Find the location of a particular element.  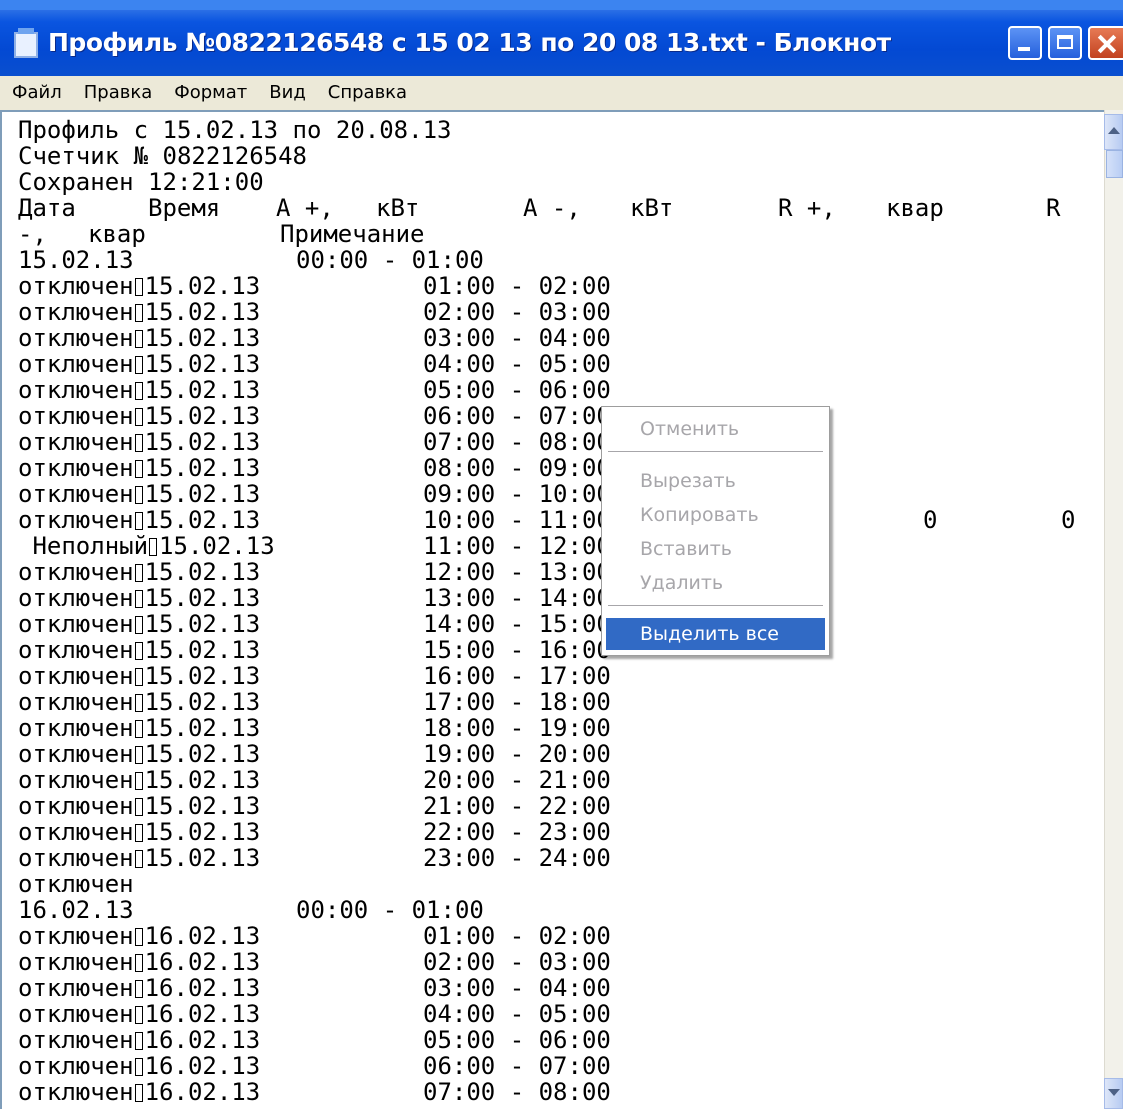

interval-text: 17:00 - 18:00 is located at coordinates (517, 702).